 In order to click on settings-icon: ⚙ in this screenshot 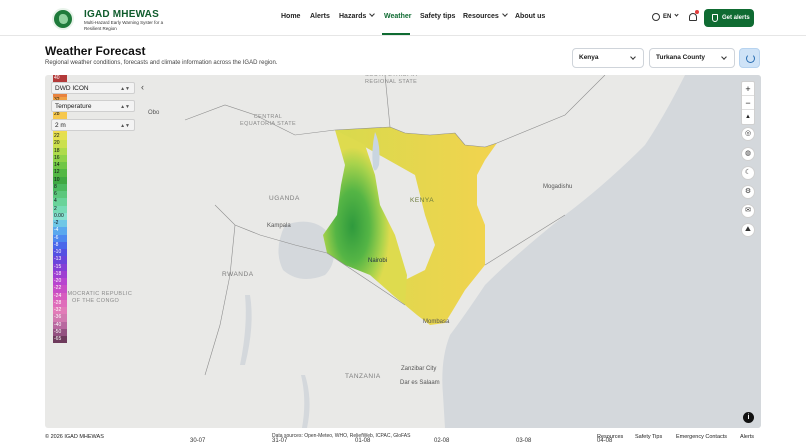, I will do `click(748, 192)`.